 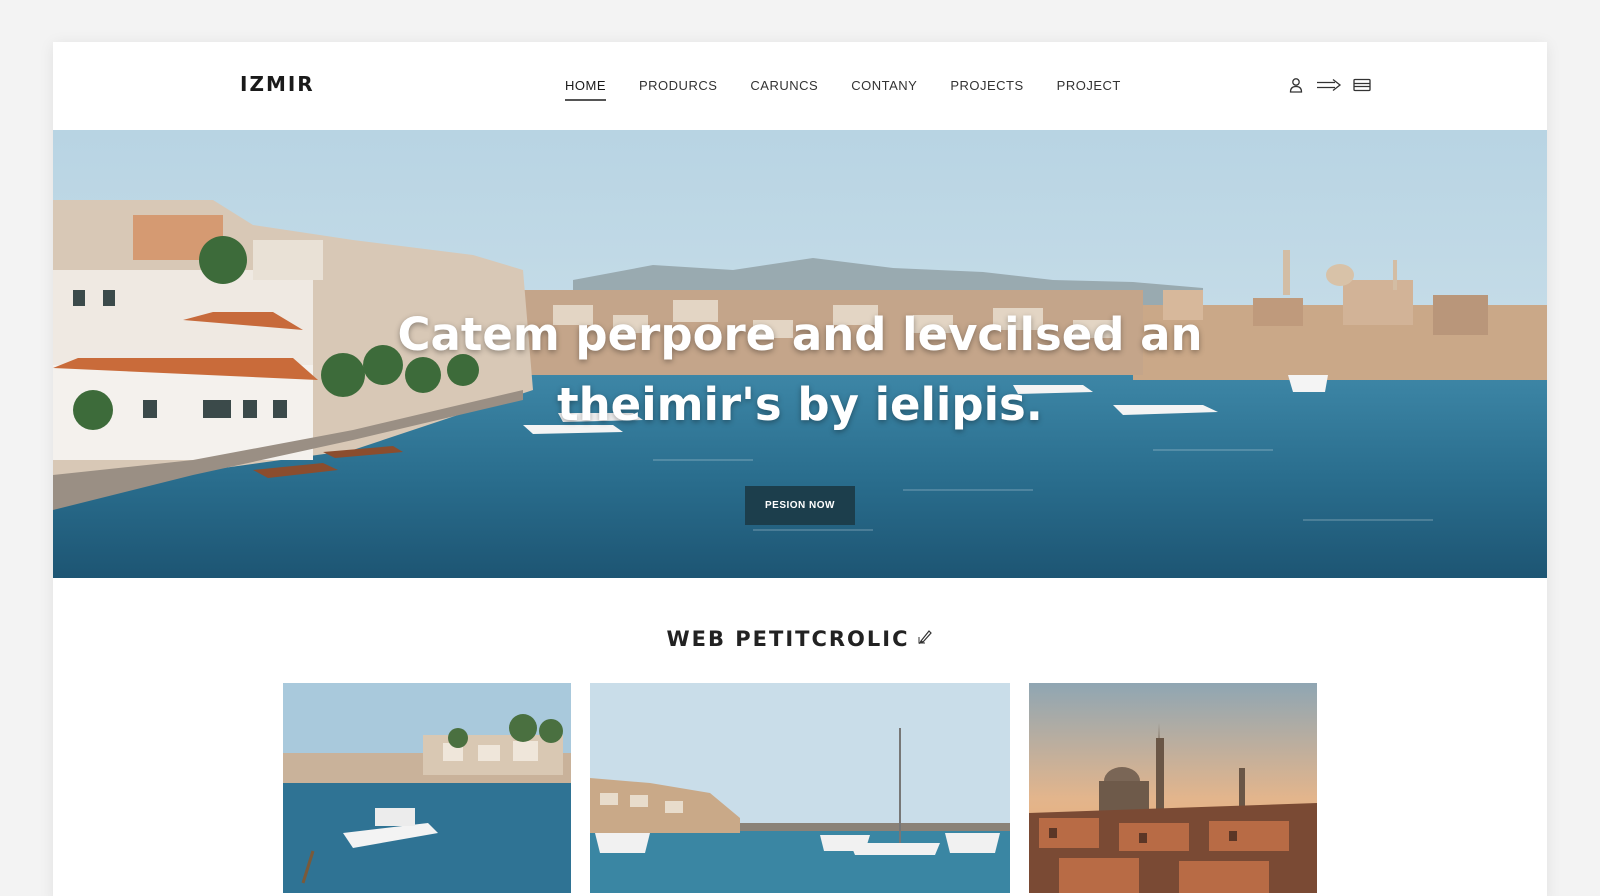 What do you see at coordinates (1089, 89) in the screenshot?
I see `nav-item-project: PROJECT` at bounding box center [1089, 89].